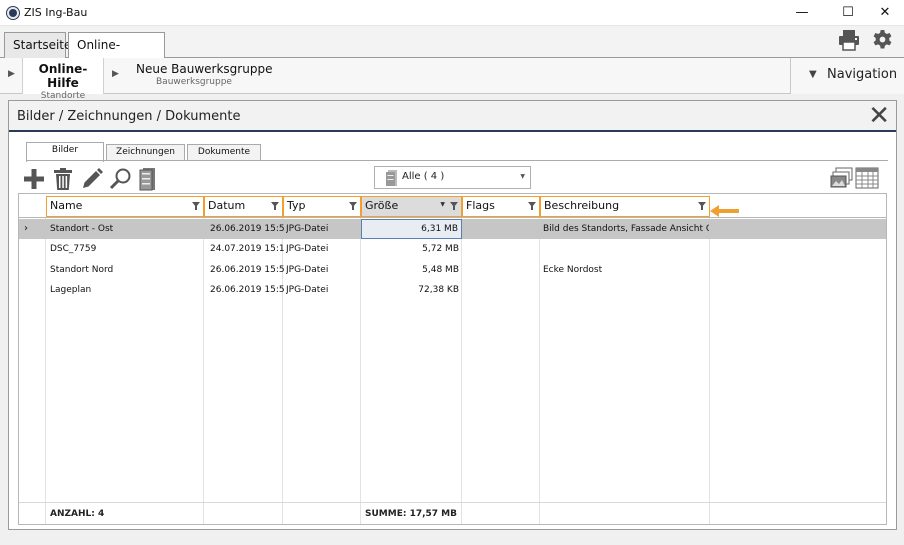 Image resolution: width=904 pixels, height=545 pixels. I want to click on column-header-name: Name, so click(125, 206).